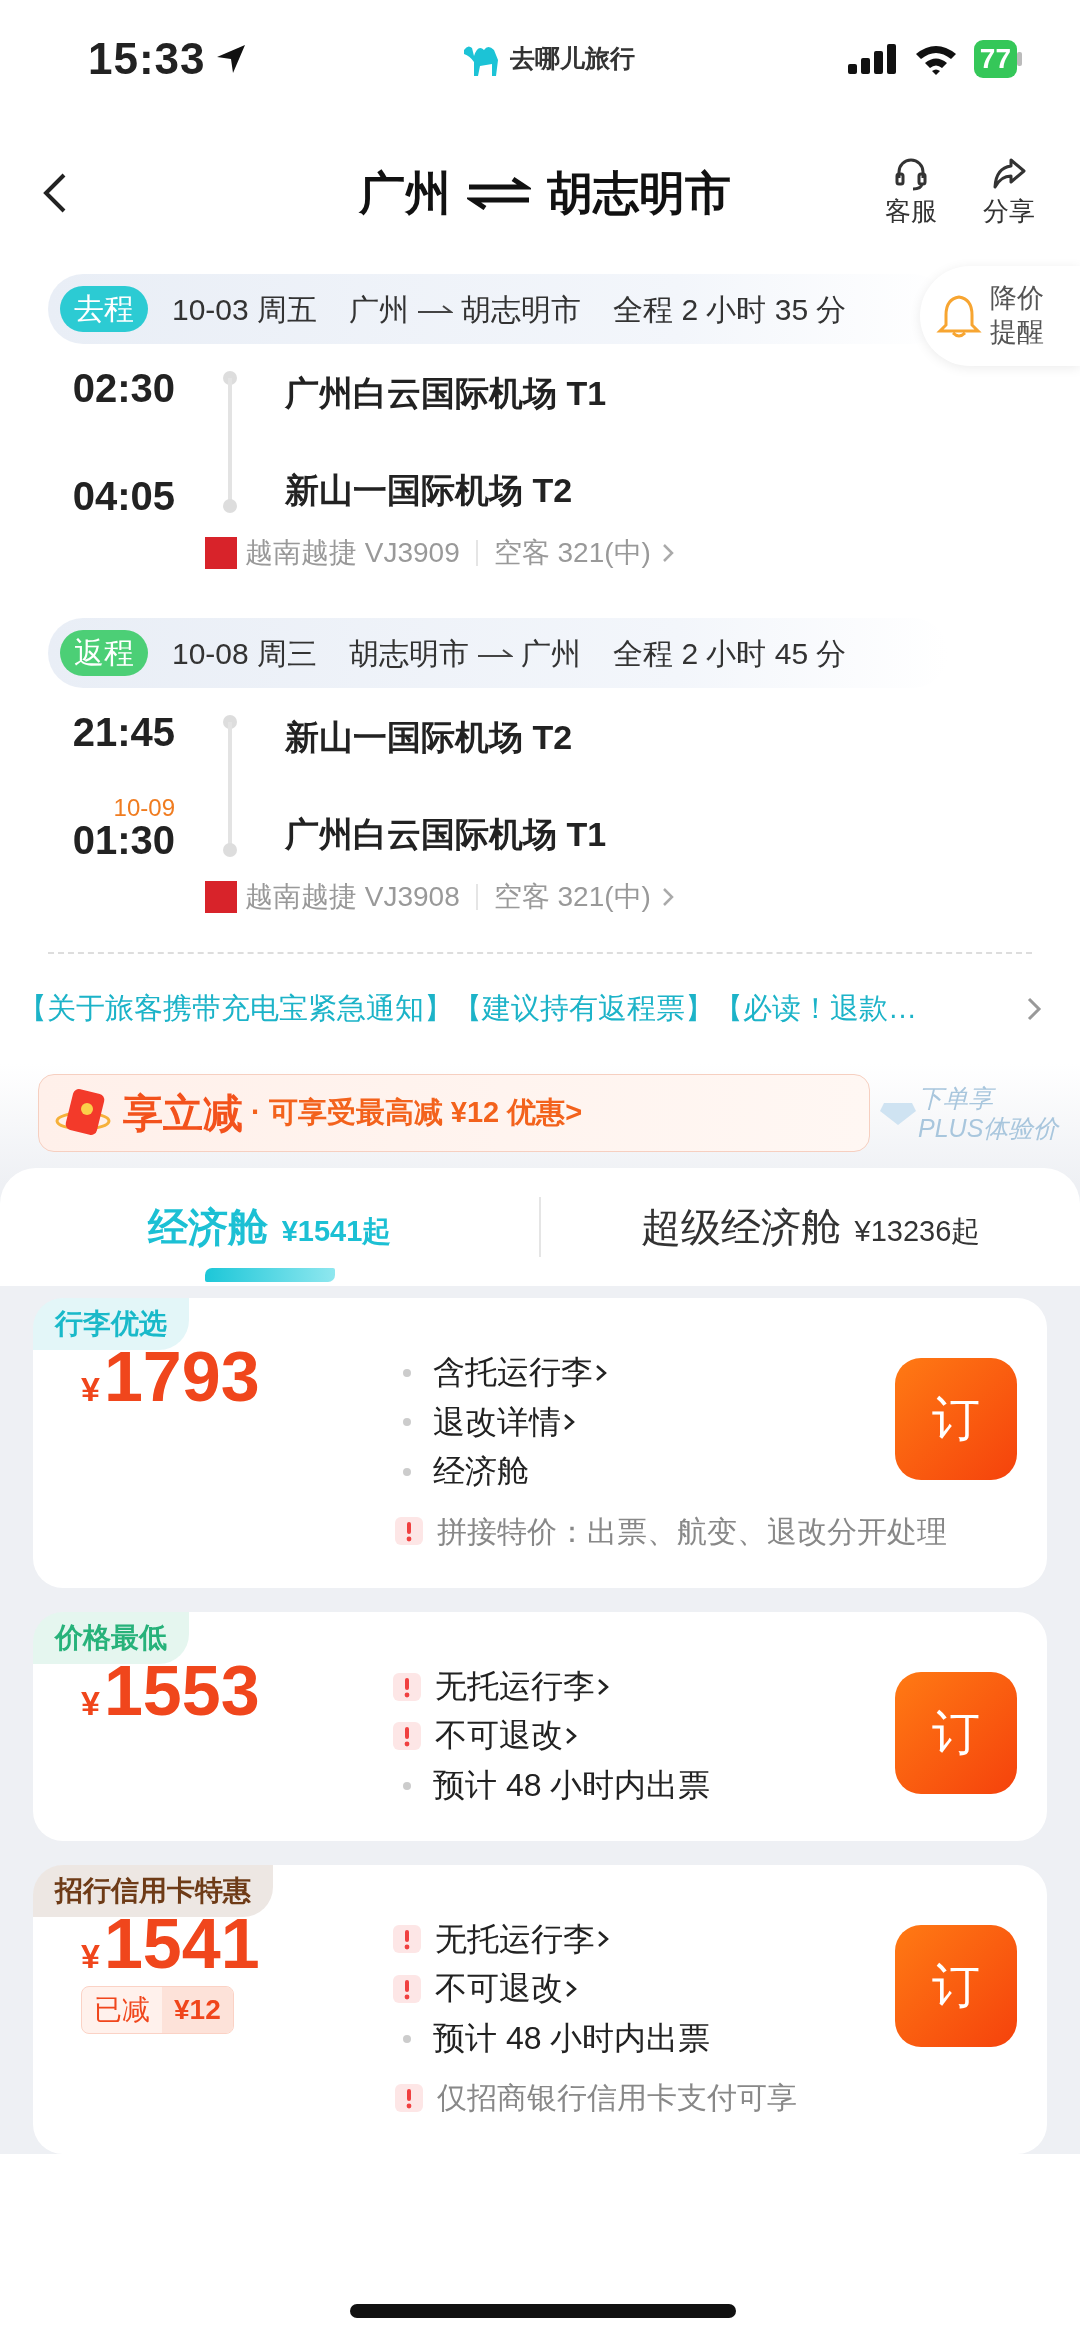 The width and height of the screenshot is (1080, 2337). Describe the element at coordinates (1009, 193) in the screenshot. I see `share-button: 分享` at that location.